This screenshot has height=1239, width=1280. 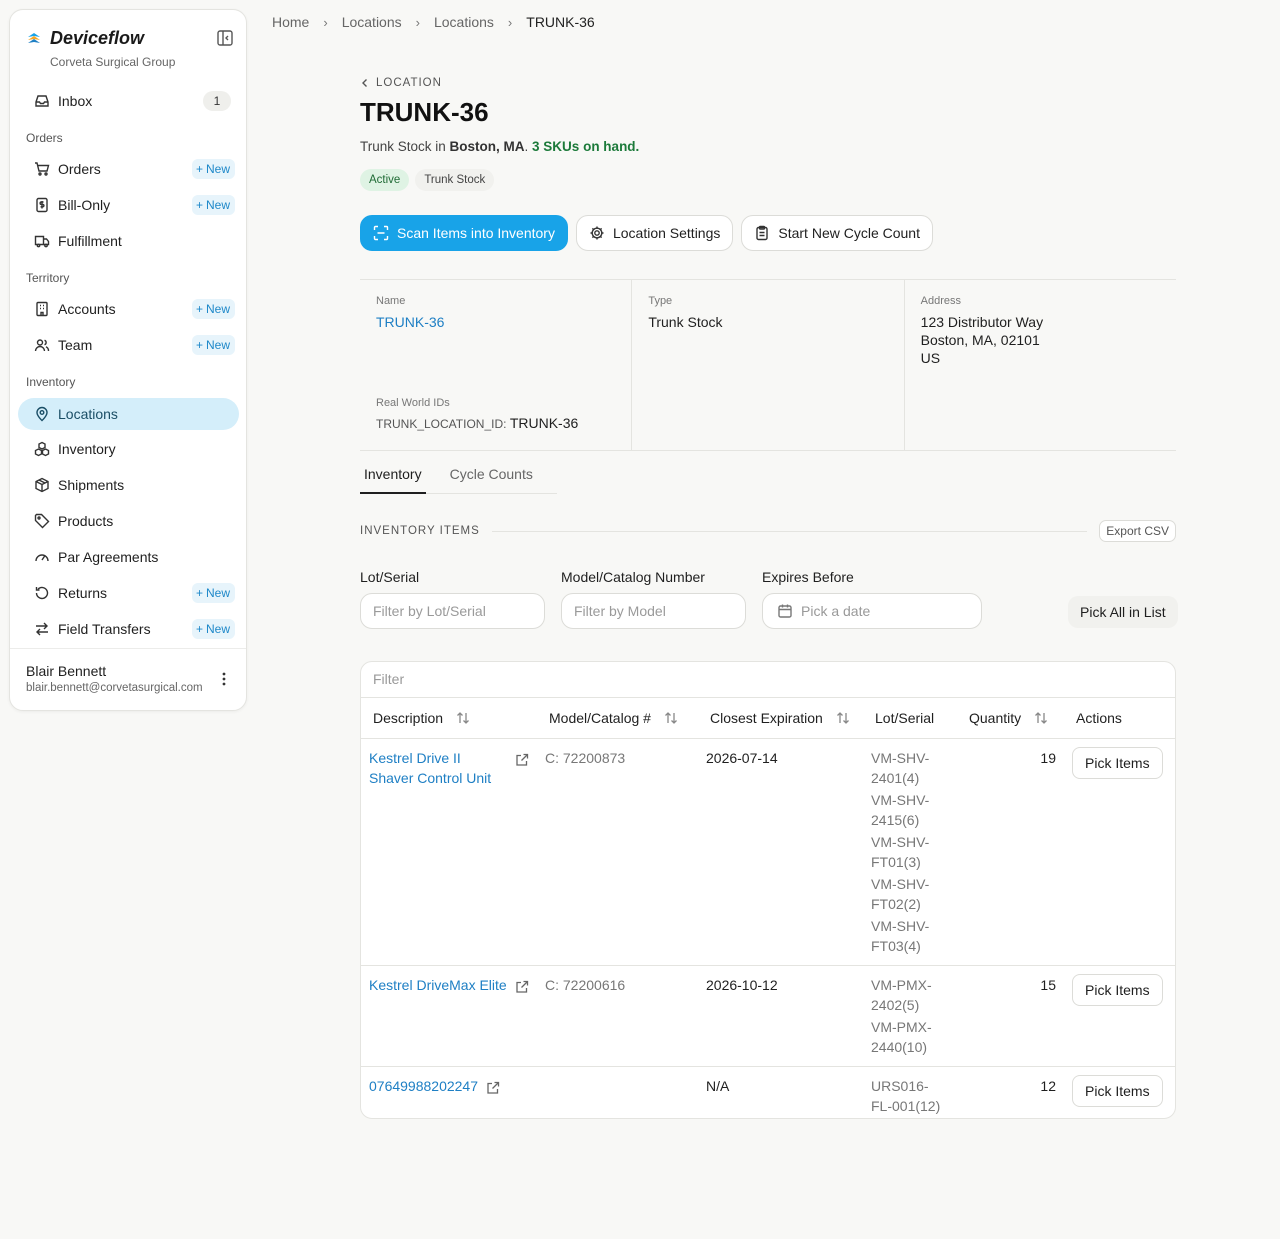 I want to click on section-inventory: Inventory, so click(x=51, y=382).